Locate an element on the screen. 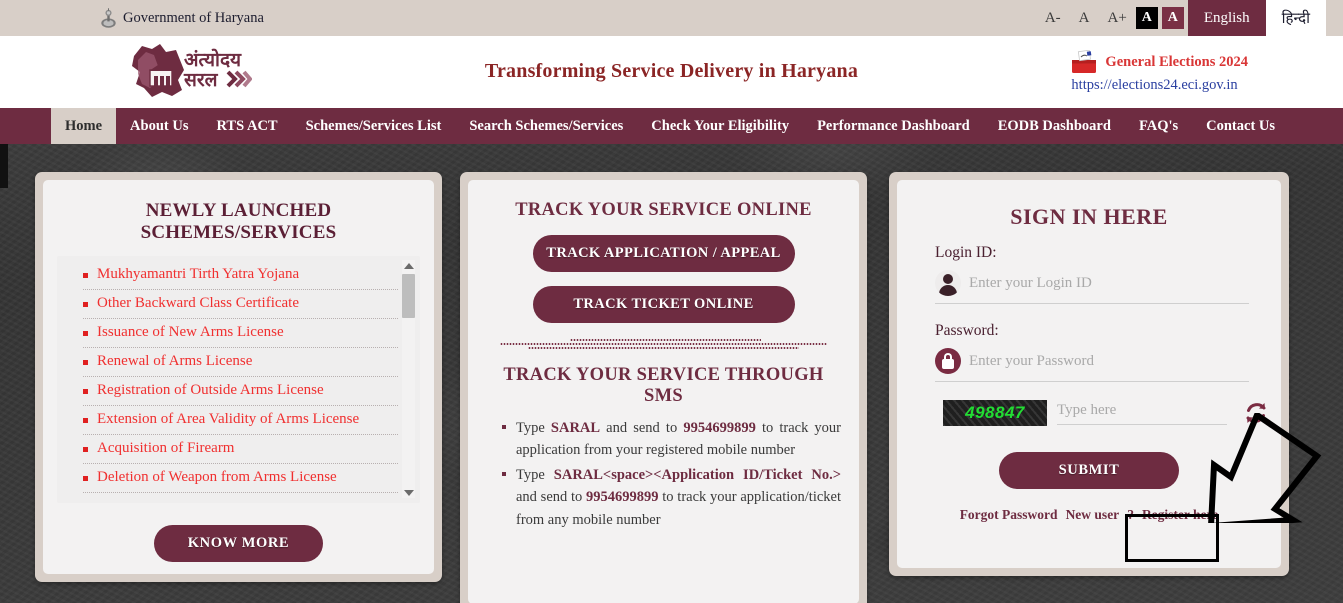 The width and height of the screenshot is (1343, 603). government-label: Government of Haryana is located at coordinates (193, 17).